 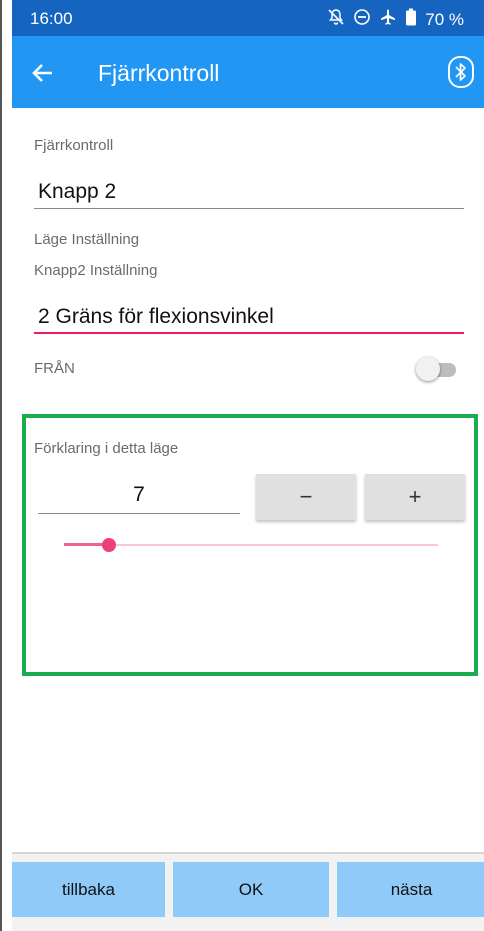 I want to click on do-not-disturb-icon, so click(x=362, y=19).